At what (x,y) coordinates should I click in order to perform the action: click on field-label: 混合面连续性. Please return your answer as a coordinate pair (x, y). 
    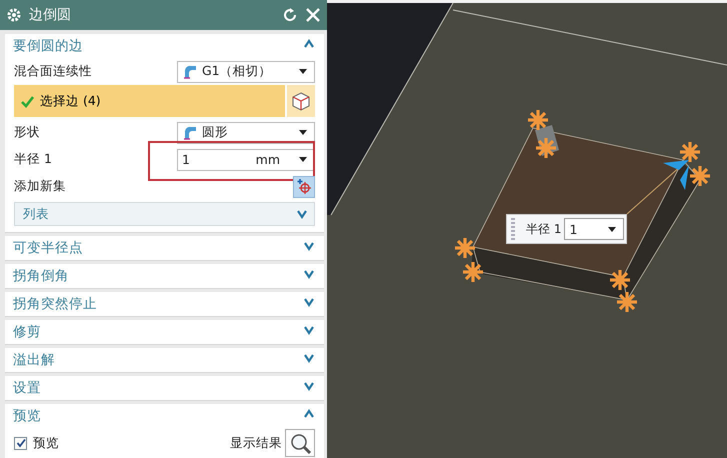
    Looking at the image, I should click on (53, 71).